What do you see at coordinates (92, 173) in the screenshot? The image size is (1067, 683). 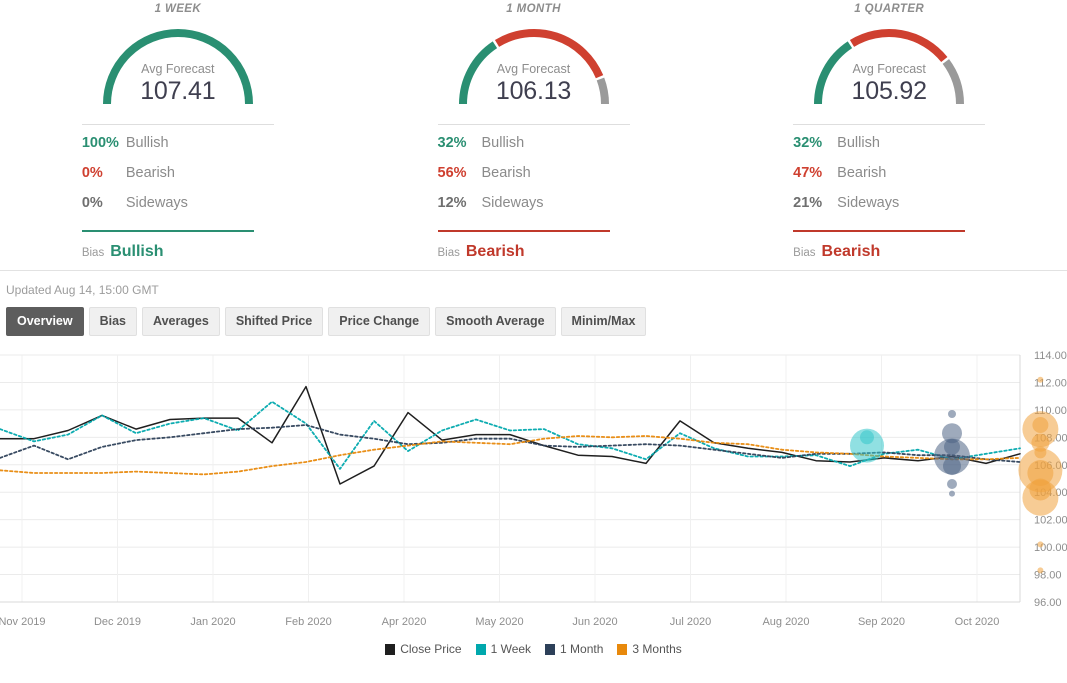 I see `bearish-percent: 0%` at bounding box center [92, 173].